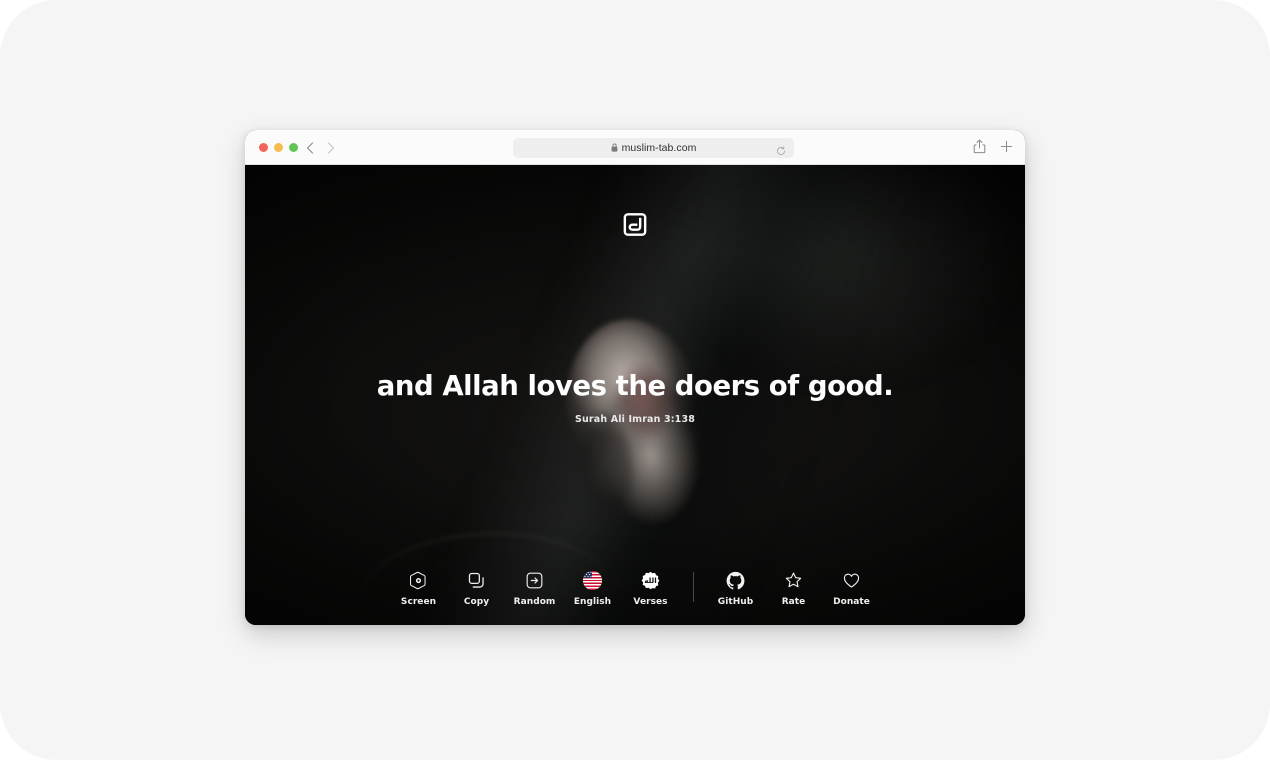  What do you see at coordinates (320, 148) in the screenshot?
I see `navigation-buttons` at bounding box center [320, 148].